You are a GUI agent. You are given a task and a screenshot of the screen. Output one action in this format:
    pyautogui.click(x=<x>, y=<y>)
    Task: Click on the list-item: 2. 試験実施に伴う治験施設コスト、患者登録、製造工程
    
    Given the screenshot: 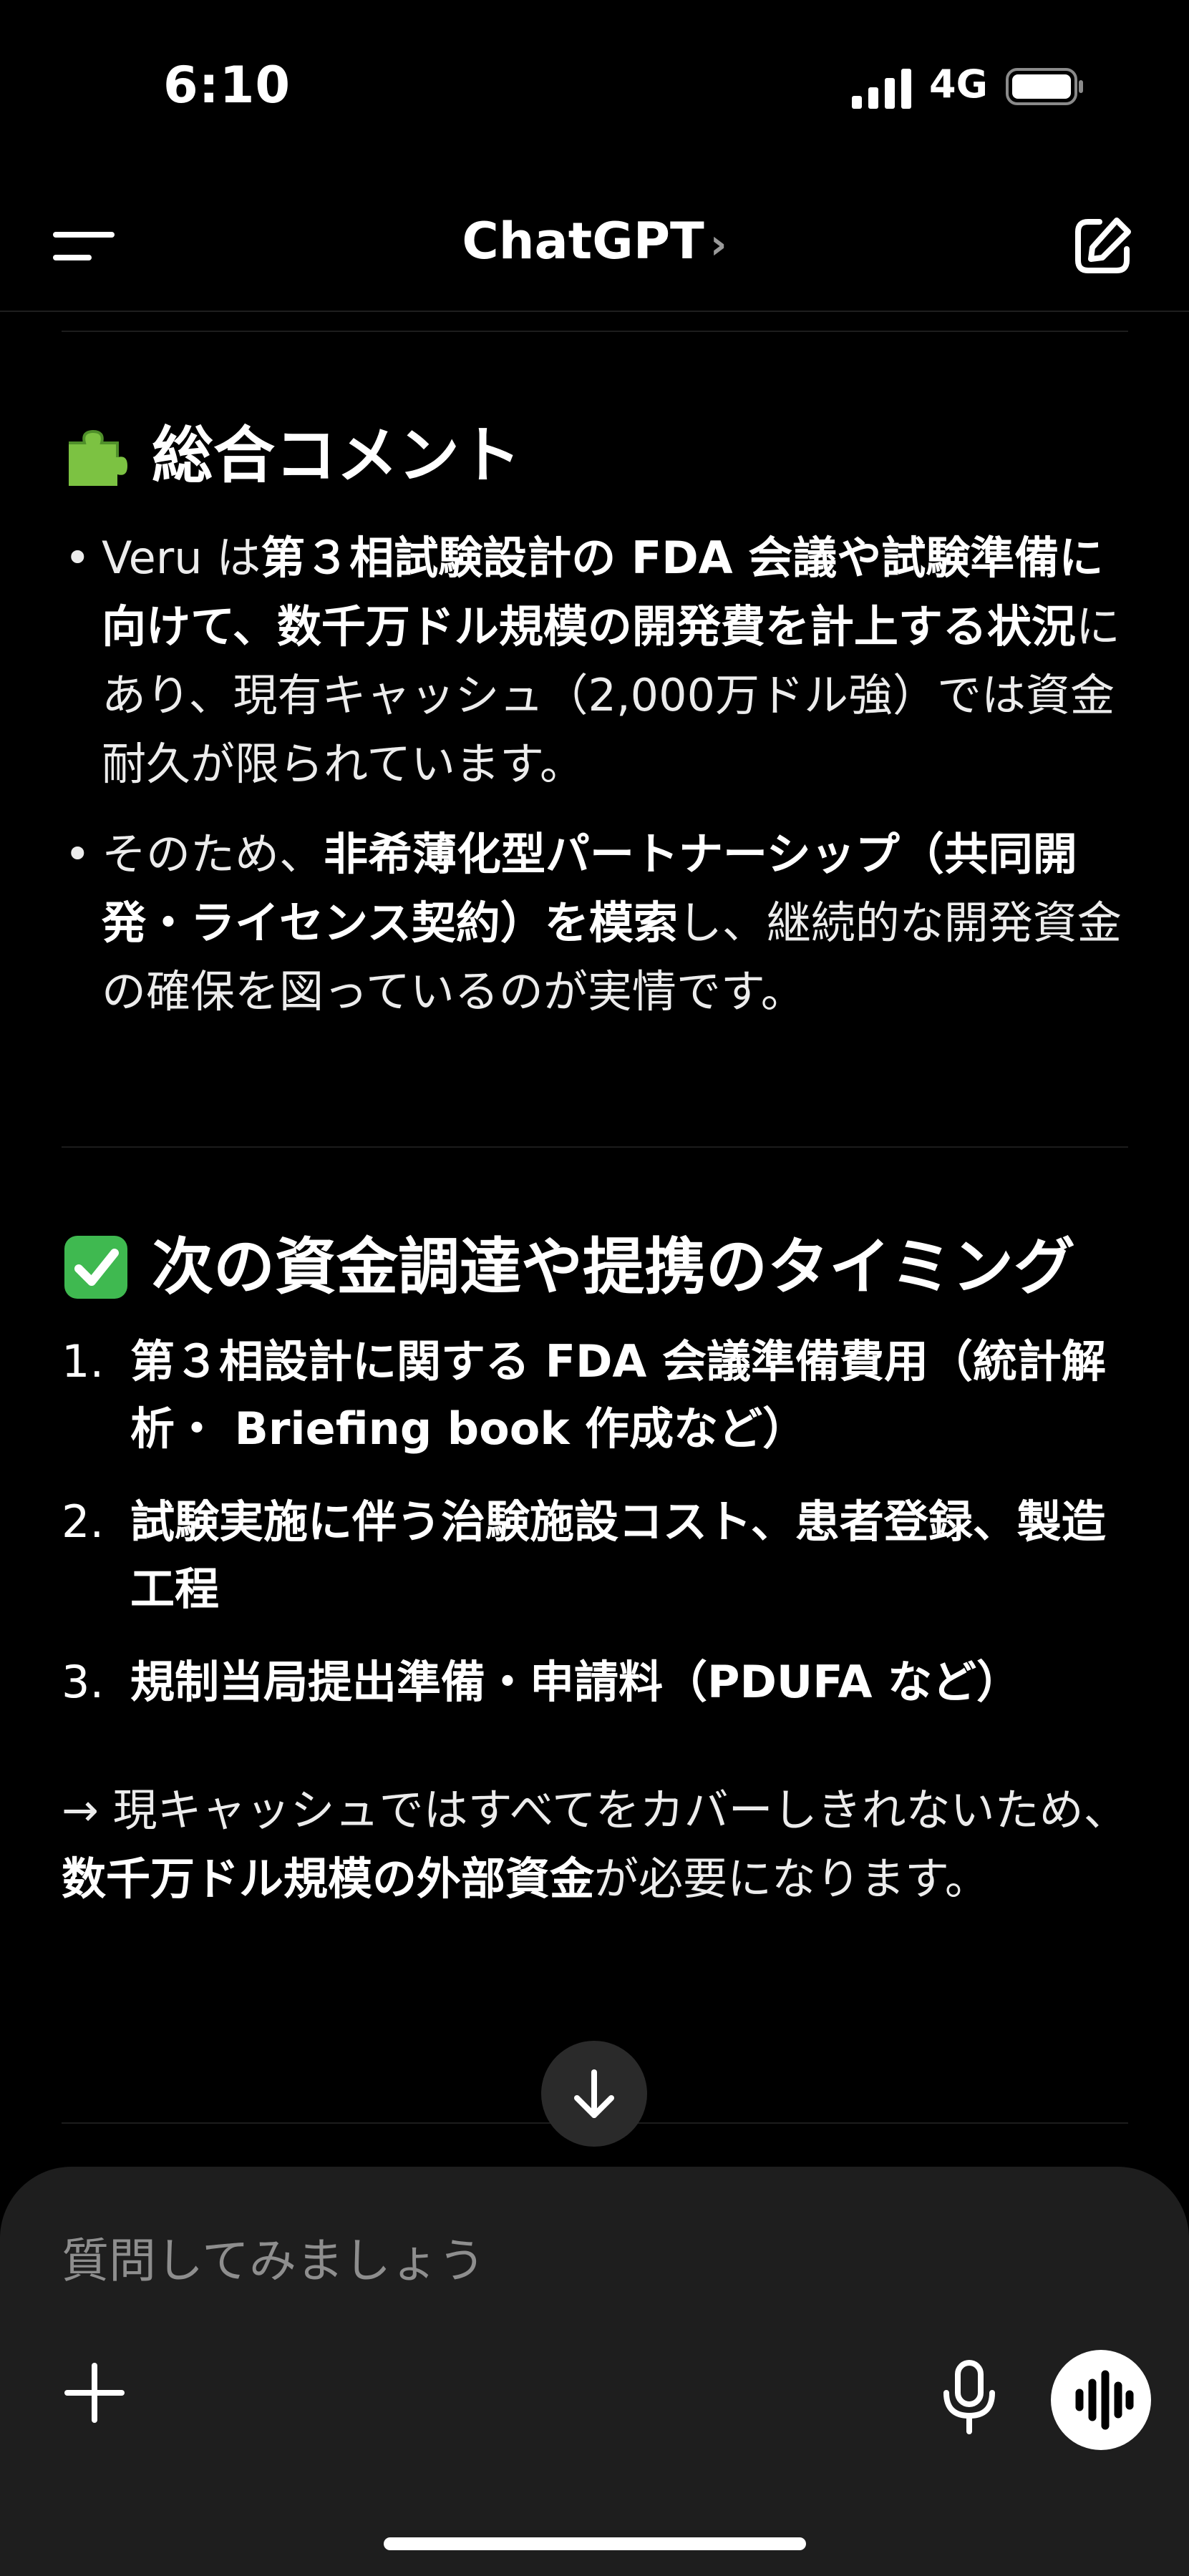 What is the action you would take?
    pyautogui.click(x=598, y=1555)
    